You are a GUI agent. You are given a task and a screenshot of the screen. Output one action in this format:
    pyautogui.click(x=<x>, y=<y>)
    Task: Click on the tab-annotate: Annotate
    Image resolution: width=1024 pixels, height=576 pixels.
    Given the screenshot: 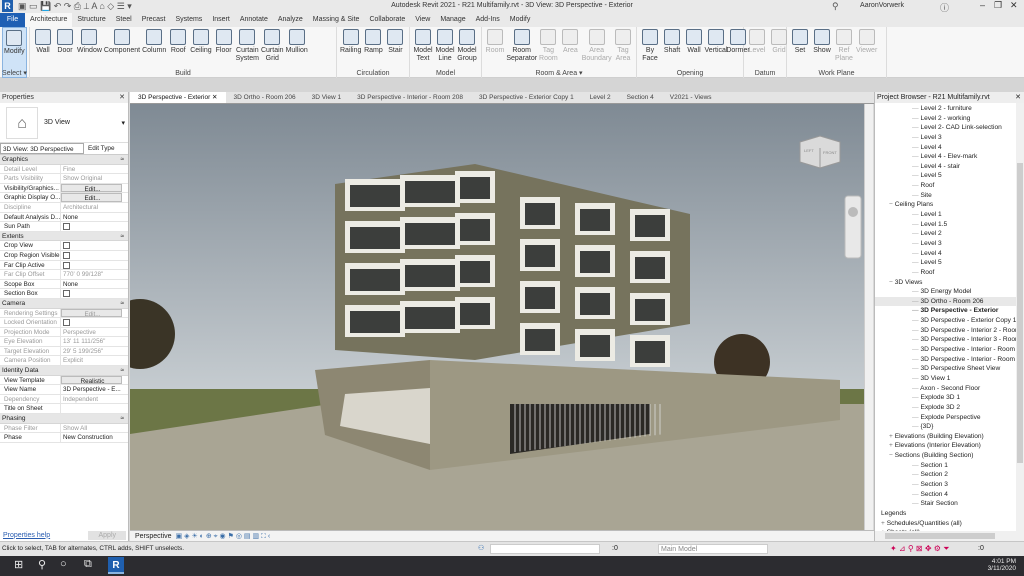 What is the action you would take?
    pyautogui.click(x=254, y=20)
    